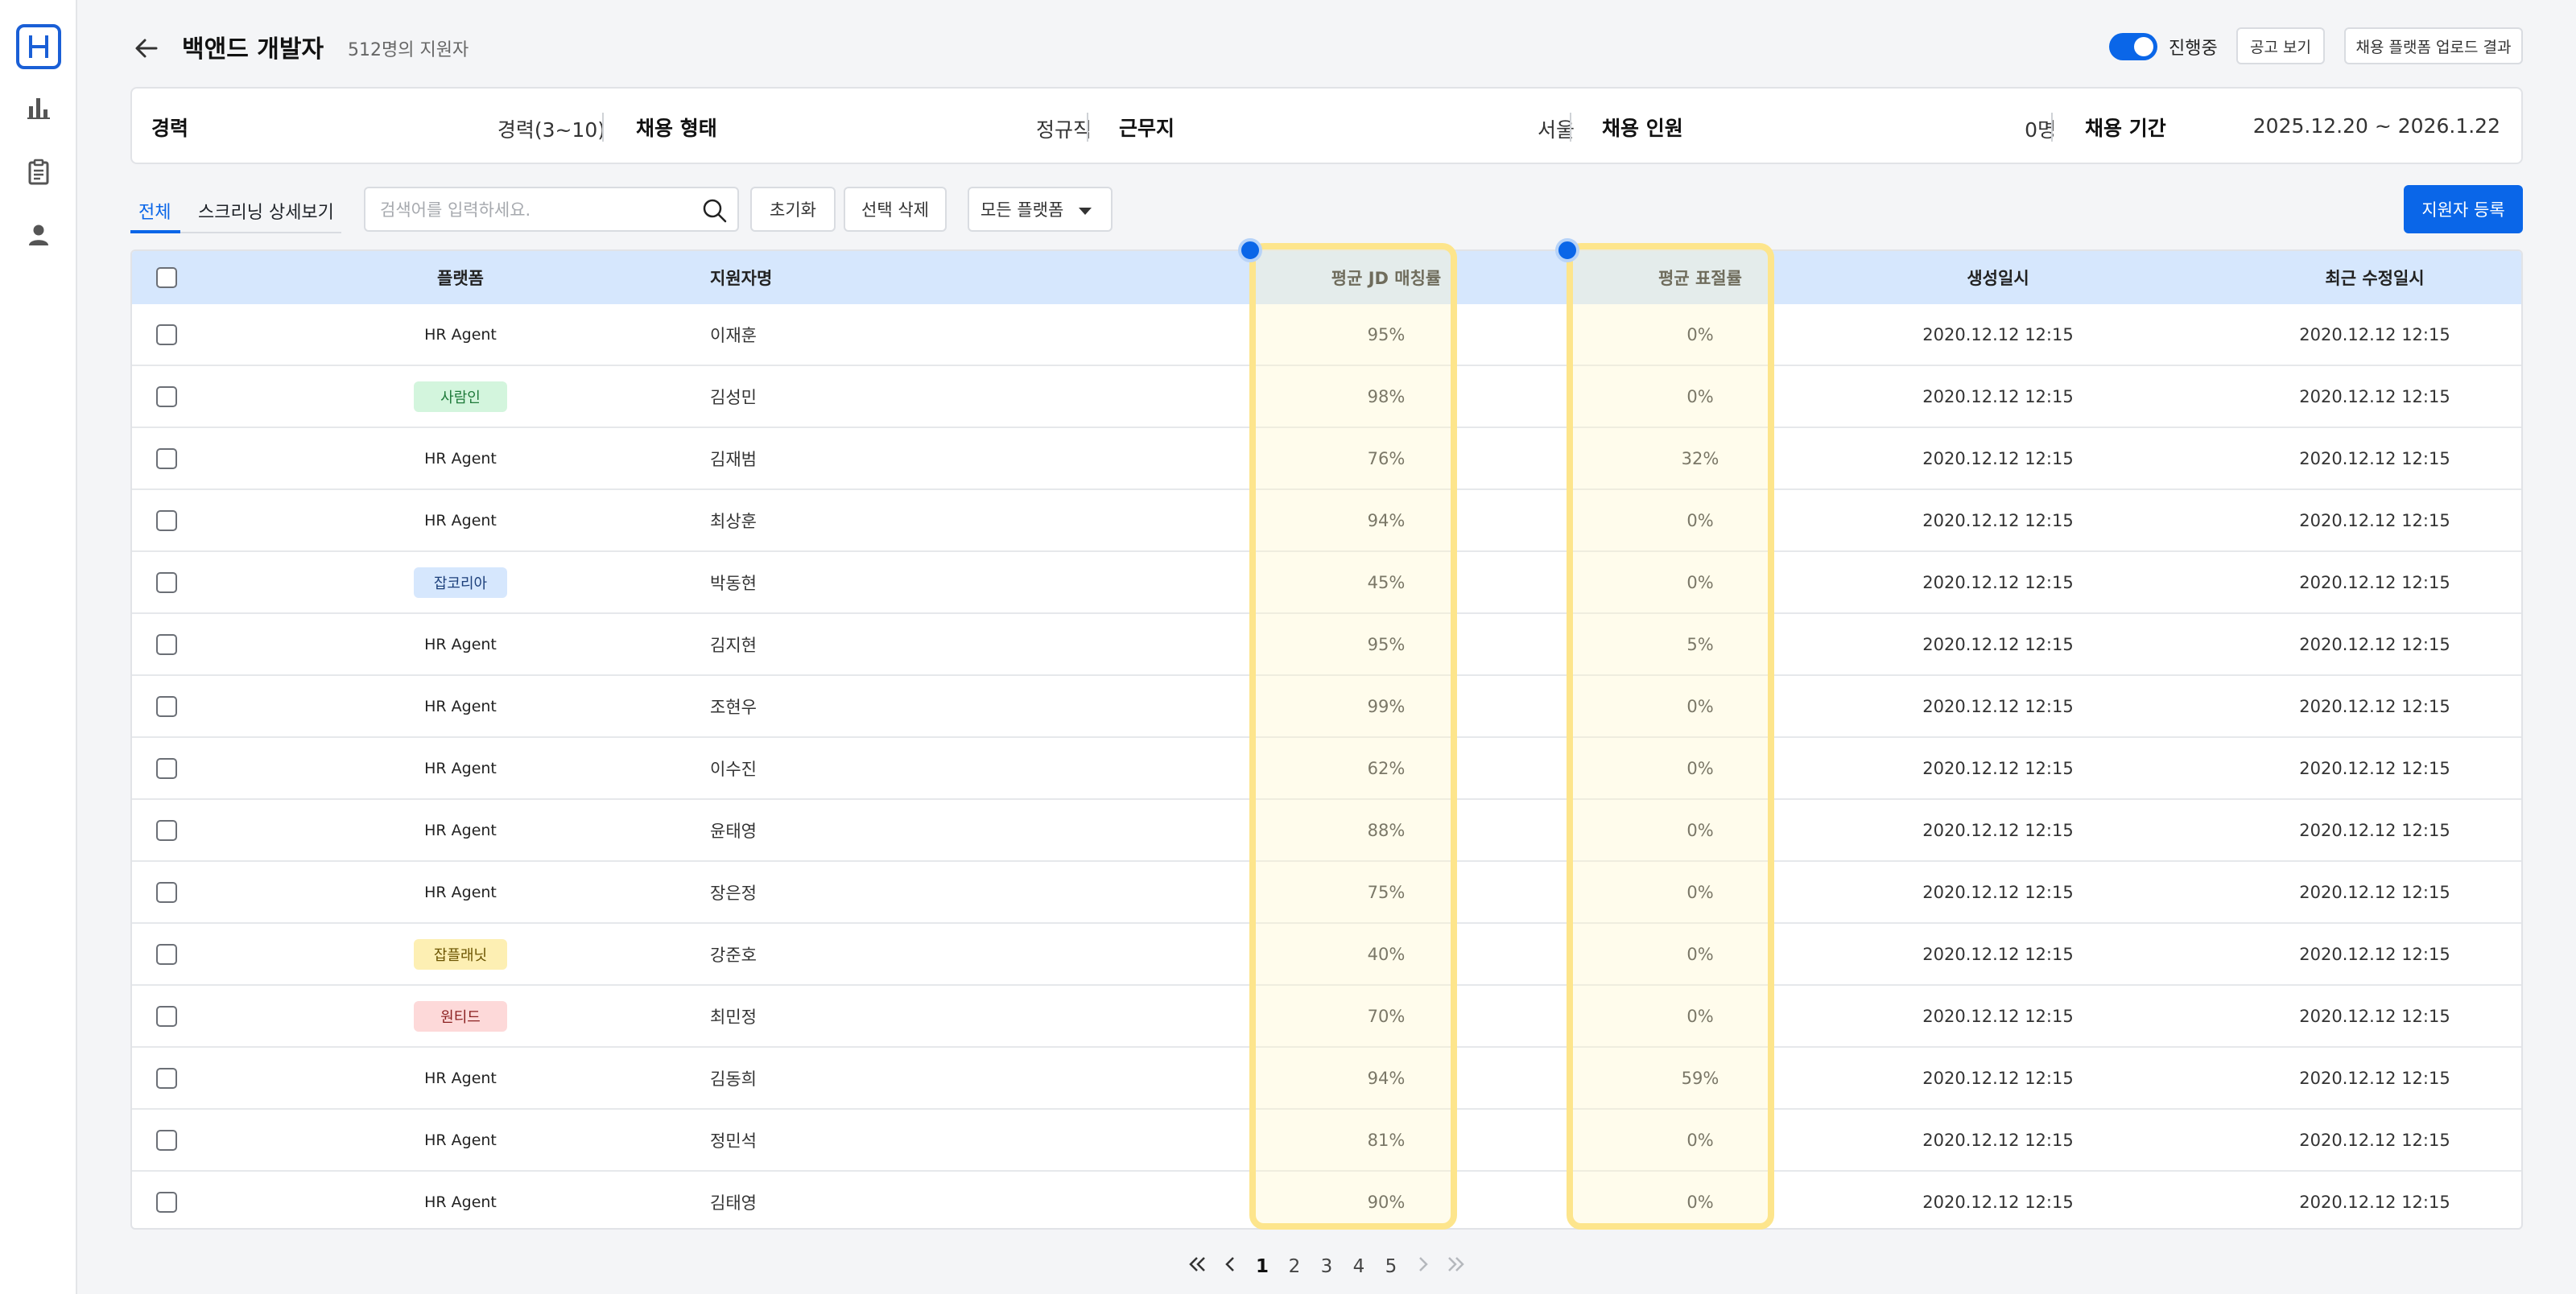 This screenshot has height=1294, width=2576. Describe the element at coordinates (790, 582) in the screenshot. I see `applicant-name: 박동현` at that location.